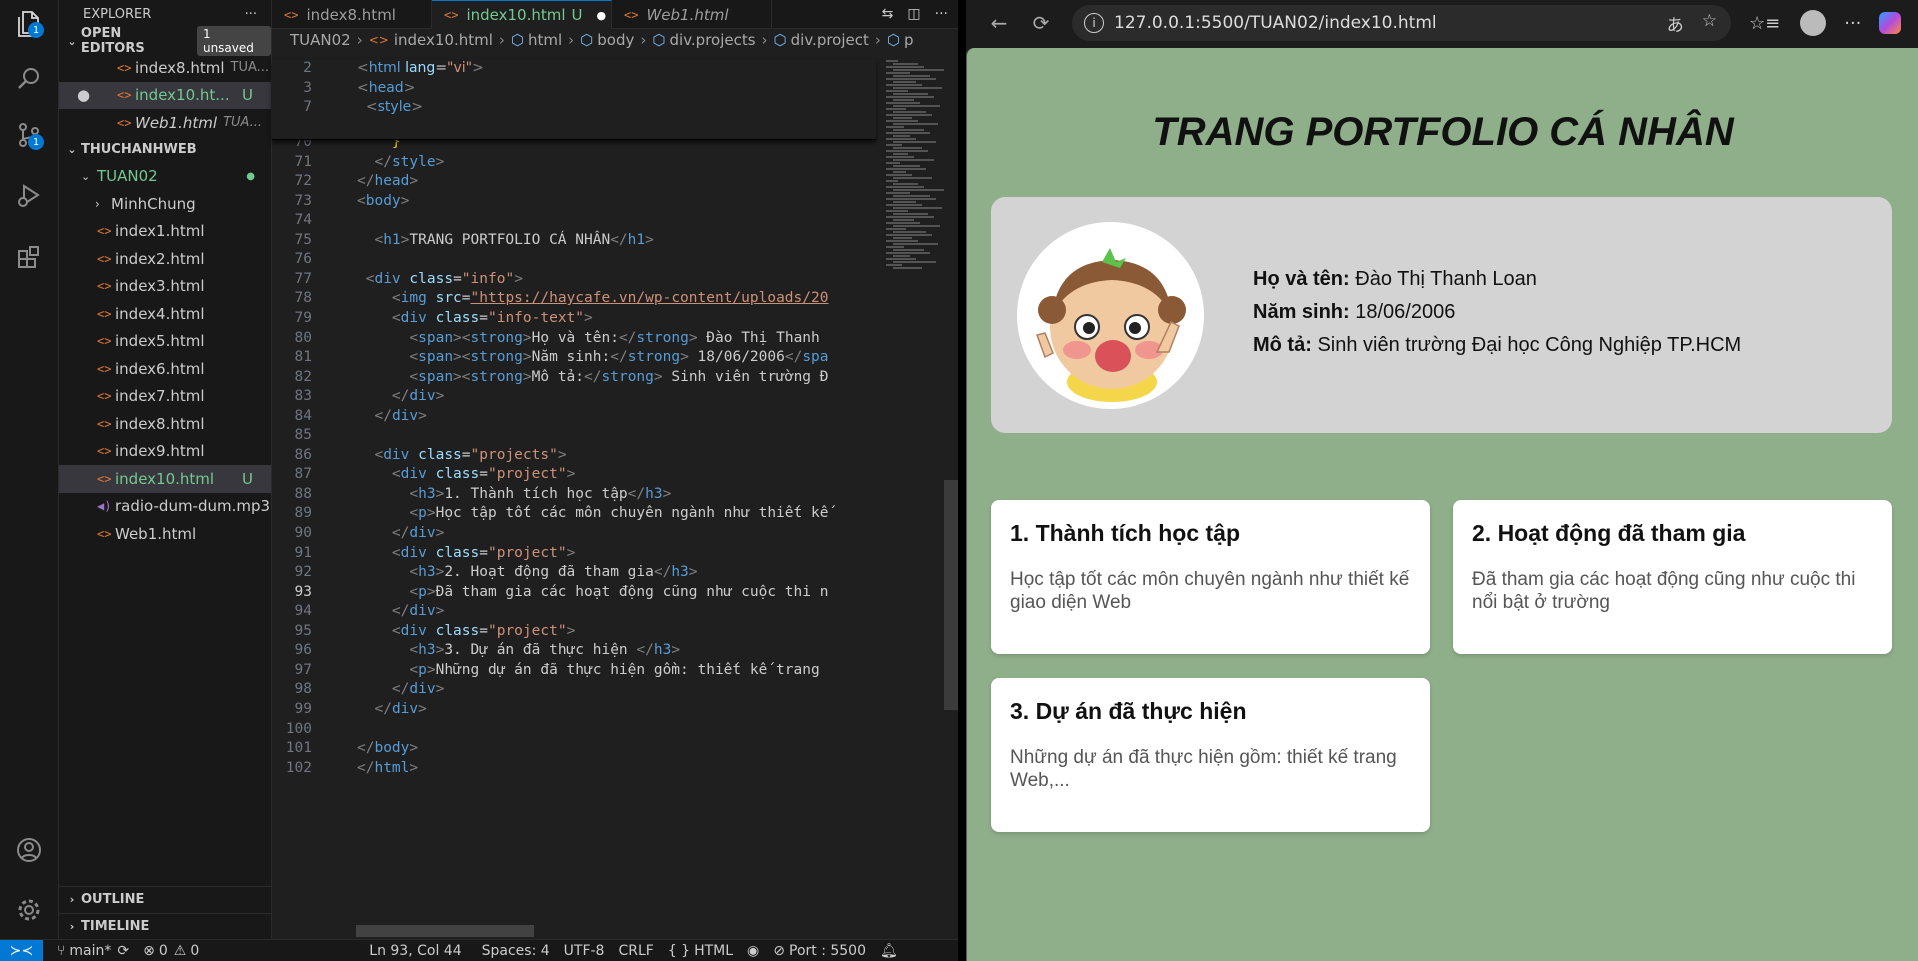 This screenshot has width=1918, height=961. What do you see at coordinates (251, 14) in the screenshot?
I see `explorer-more-icon: ···` at bounding box center [251, 14].